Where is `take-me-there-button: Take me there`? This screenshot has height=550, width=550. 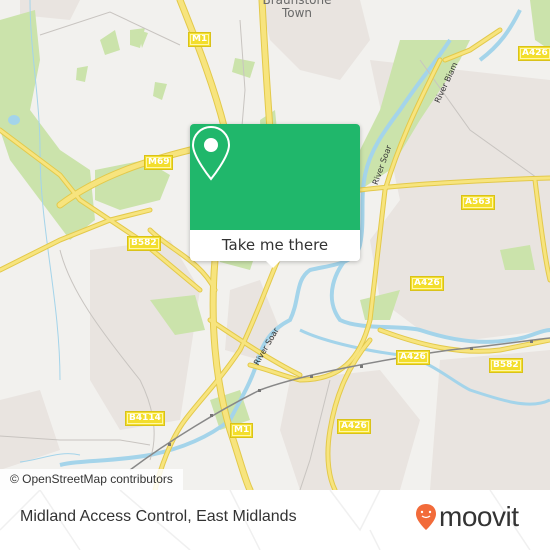
take-me-there-button: Take me there is located at coordinates (275, 245).